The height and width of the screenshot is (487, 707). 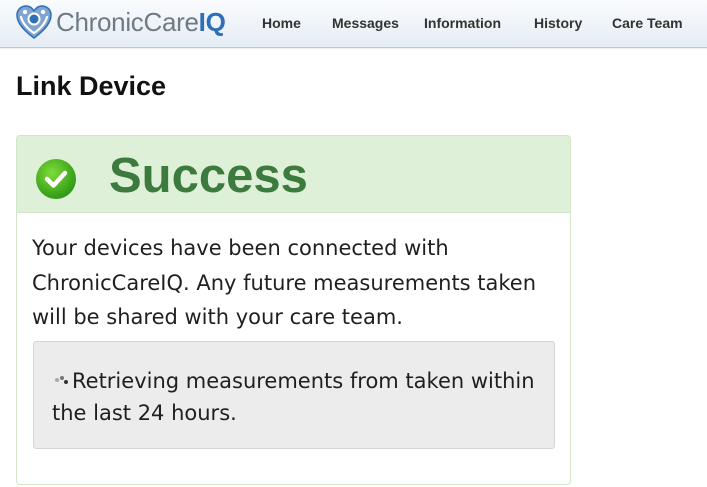 What do you see at coordinates (141, 21) in the screenshot?
I see `brand-name: ChronicCareIQ` at bounding box center [141, 21].